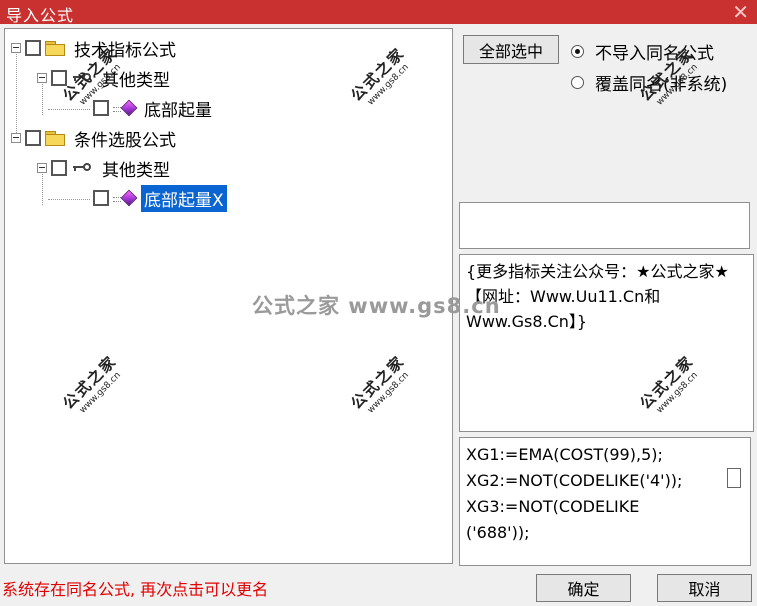 The width and height of the screenshot is (757, 606). Describe the element at coordinates (574, 480) in the screenshot. I see `code-line: XG2:=NOT(CODELIKE('4'));` at that location.